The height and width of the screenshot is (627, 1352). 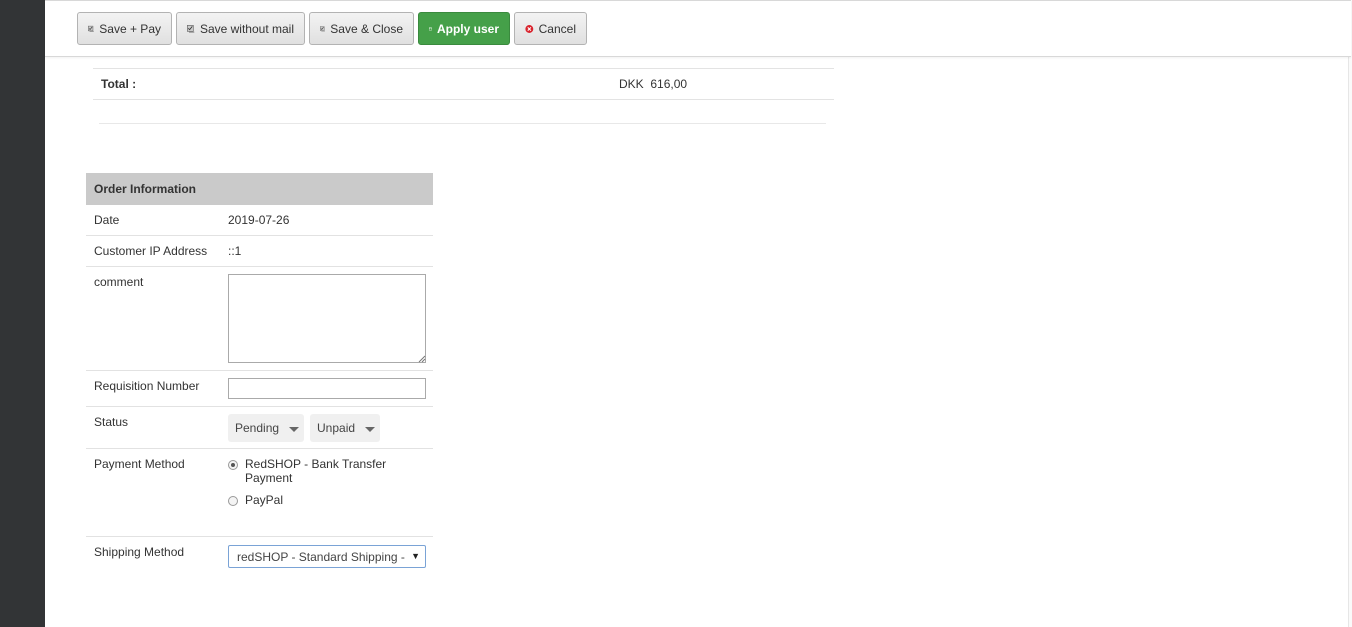 I want to click on totals-table: Total : DKK 616,00, so click(x=463, y=96).